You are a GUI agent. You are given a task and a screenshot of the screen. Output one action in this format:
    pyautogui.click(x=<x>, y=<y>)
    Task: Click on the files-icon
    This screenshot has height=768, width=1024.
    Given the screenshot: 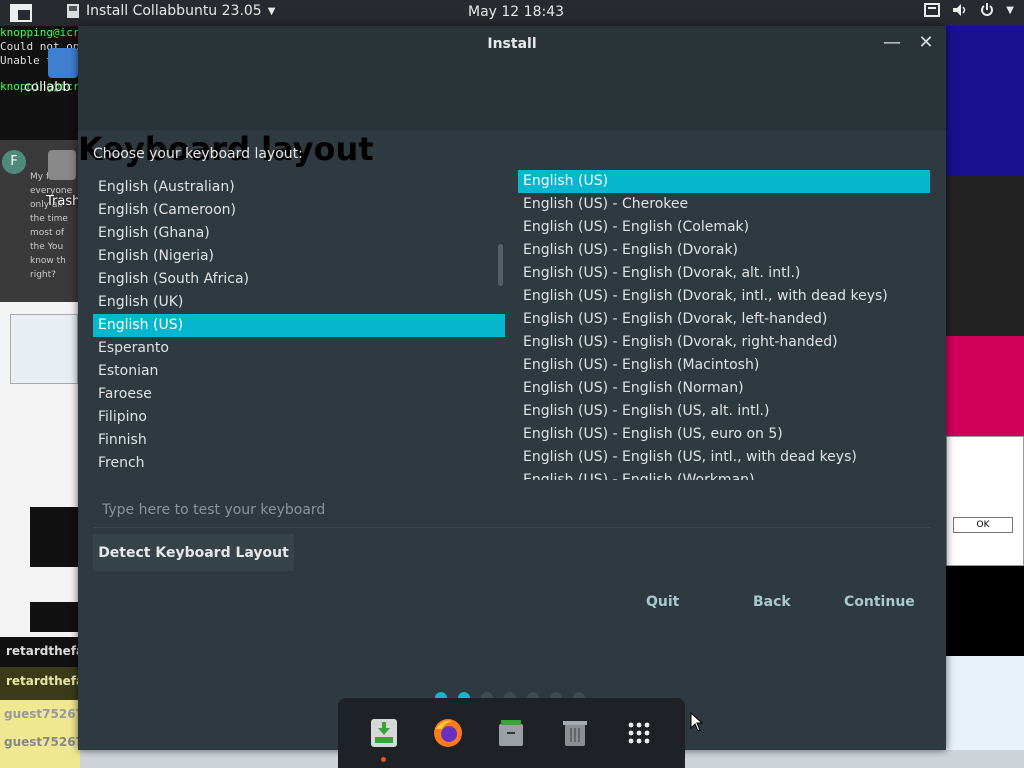 What is the action you would take?
    pyautogui.click(x=511, y=733)
    